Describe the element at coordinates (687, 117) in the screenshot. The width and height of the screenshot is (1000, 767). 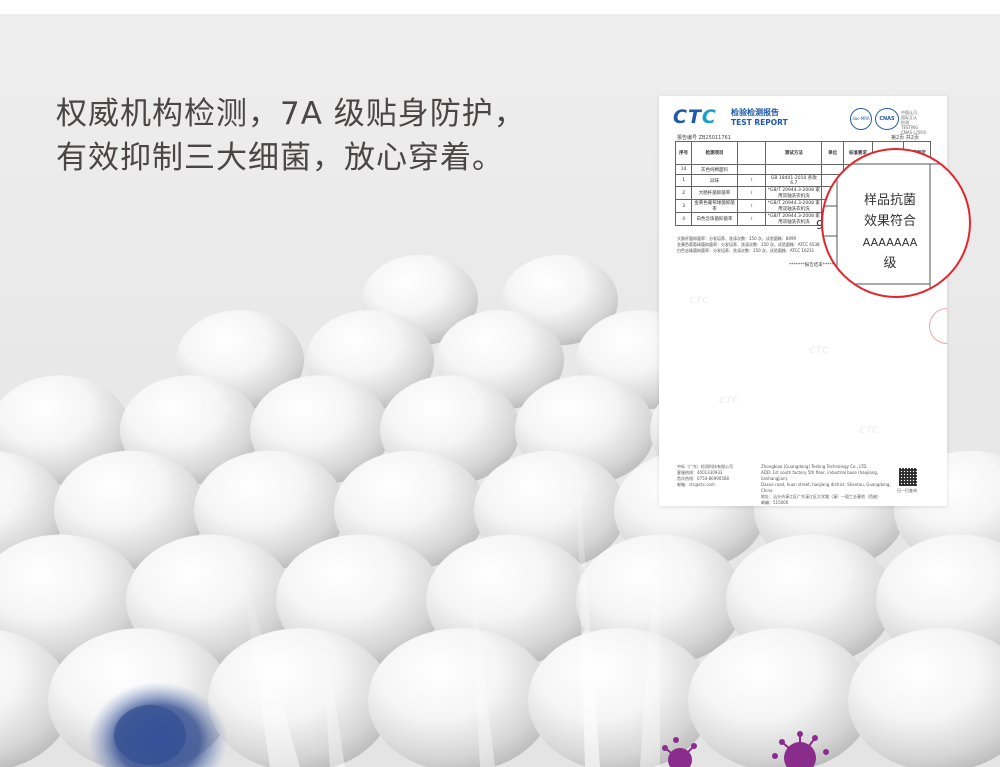
I see `logo-text-left: CT` at that location.